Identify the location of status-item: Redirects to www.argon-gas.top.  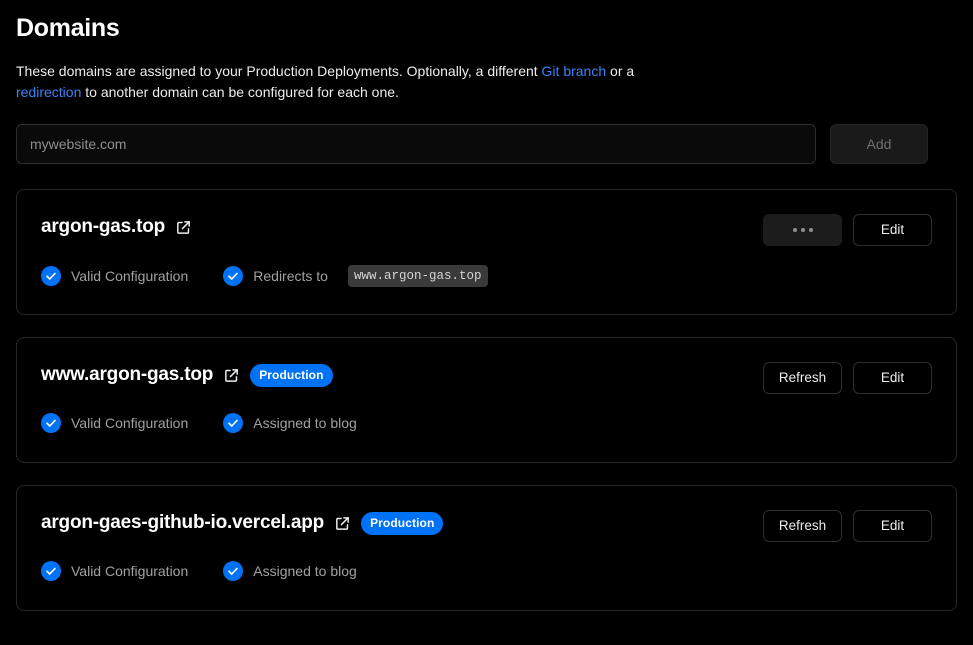
(355, 276).